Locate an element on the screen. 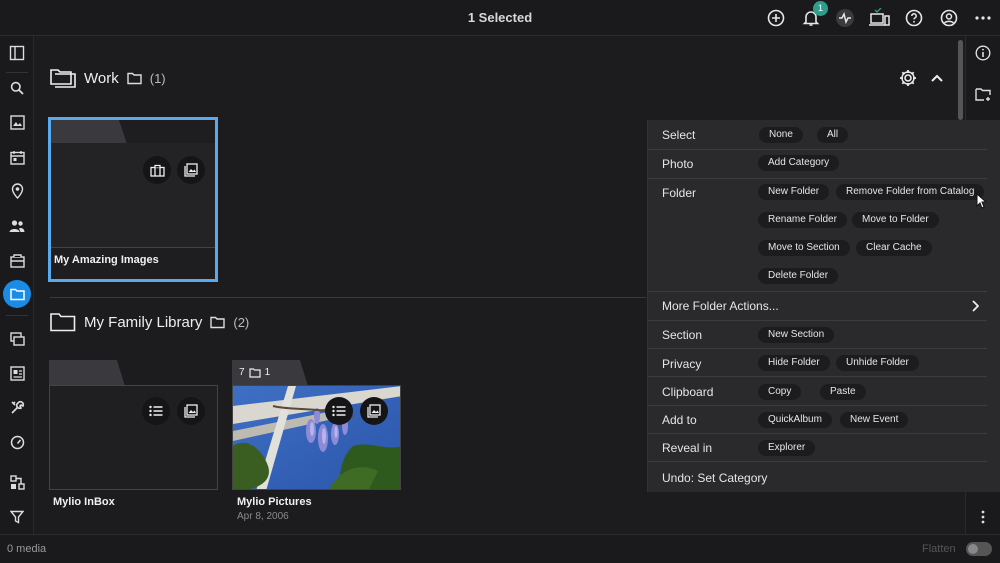 This screenshot has width=1000, height=563. paste-button: Paste is located at coordinates (843, 392).